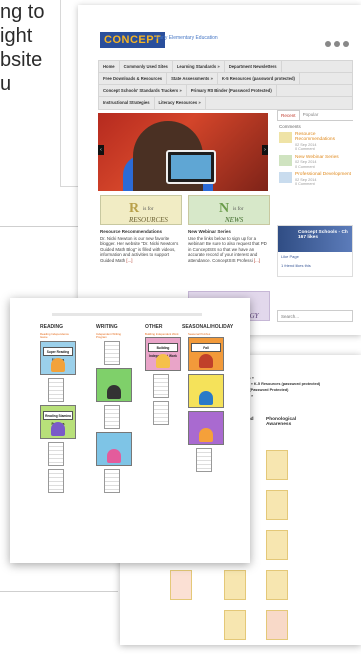 The image size is (361, 659). I want to click on slider-prev-icon: ‹, so click(101, 150).